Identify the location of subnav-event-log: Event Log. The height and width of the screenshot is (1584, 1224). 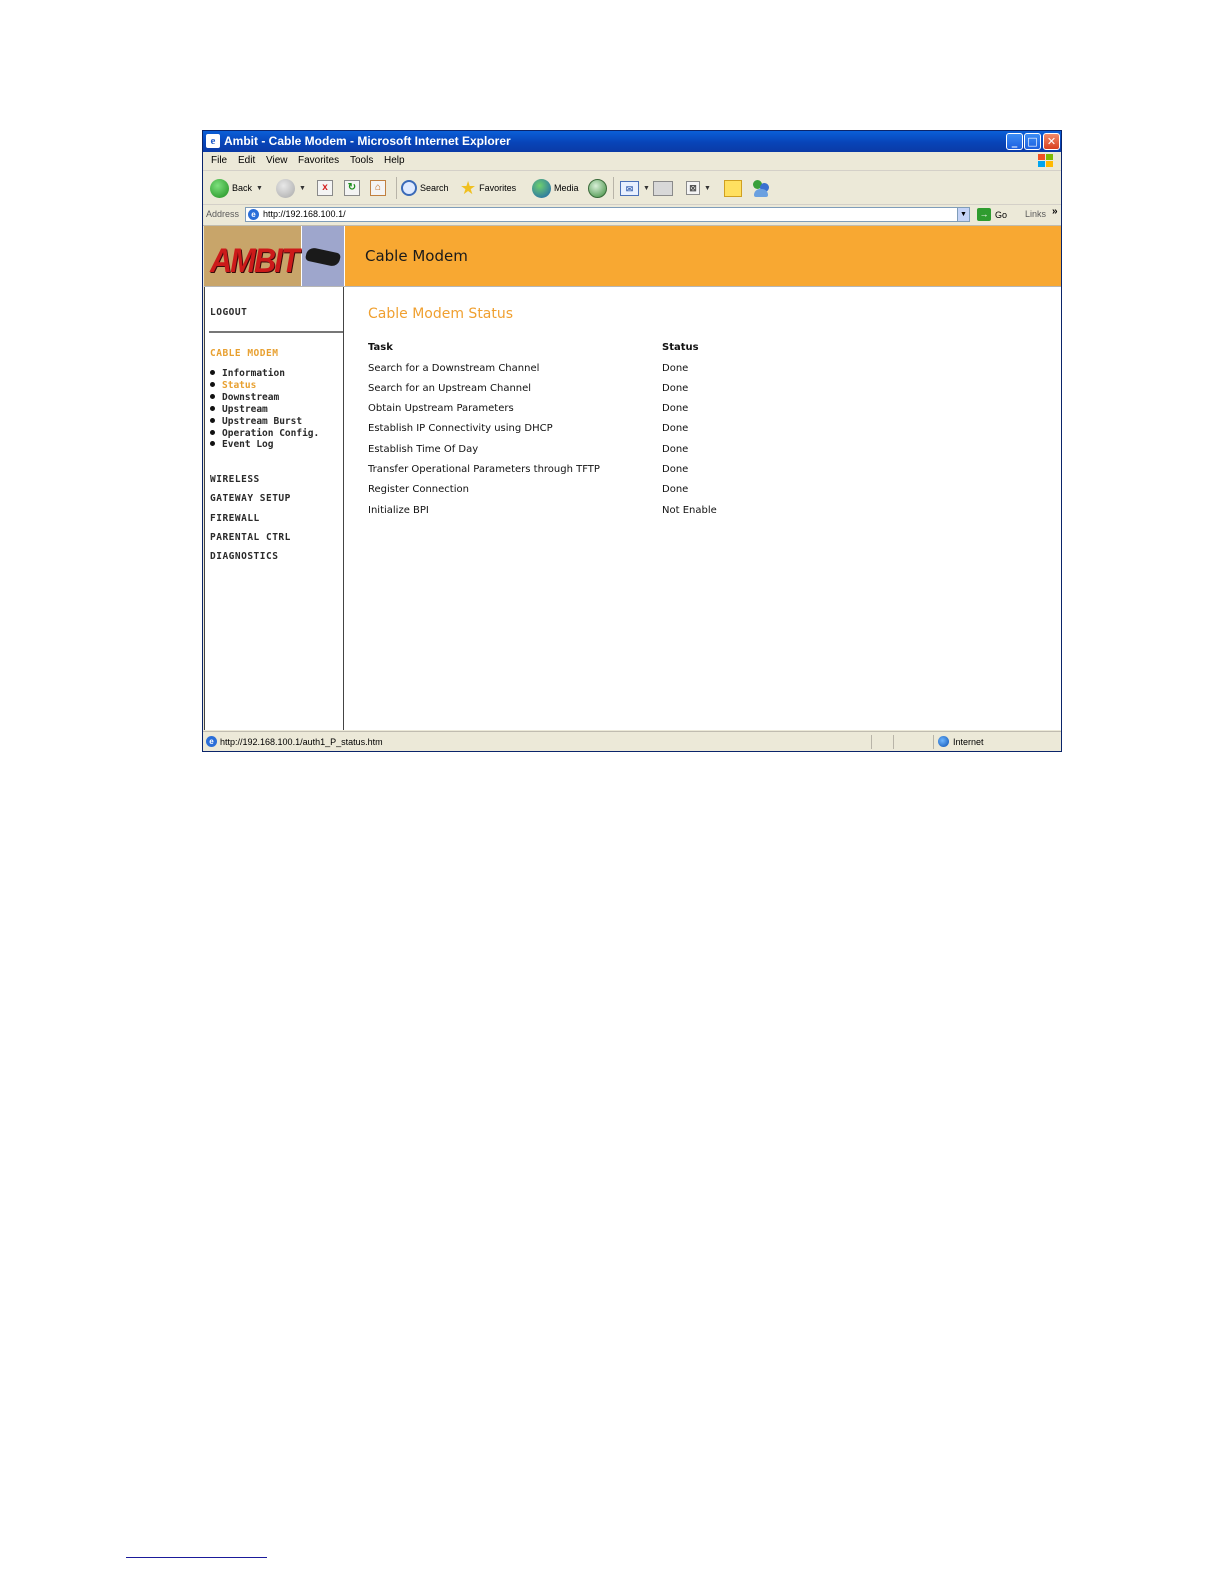
(241, 444).